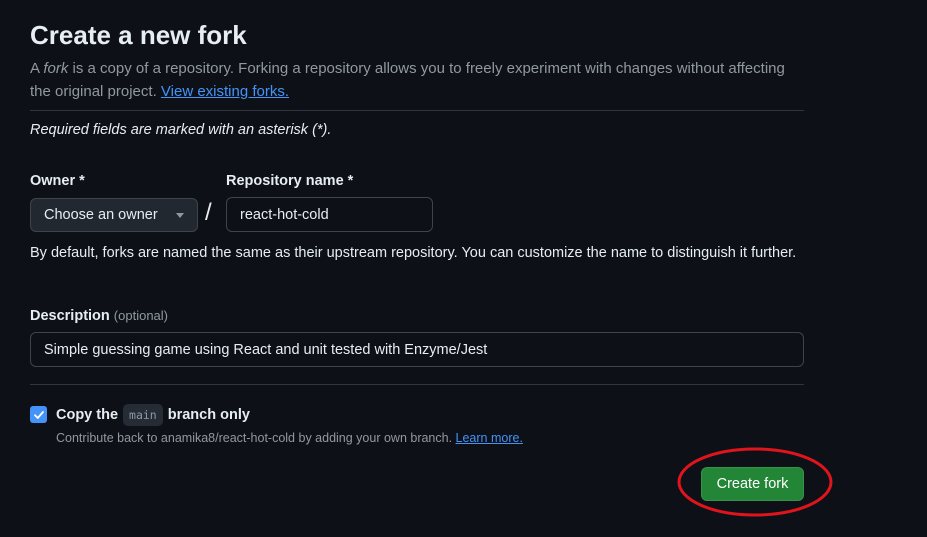  What do you see at coordinates (37, 68) in the screenshot?
I see `intro-prefix: A` at bounding box center [37, 68].